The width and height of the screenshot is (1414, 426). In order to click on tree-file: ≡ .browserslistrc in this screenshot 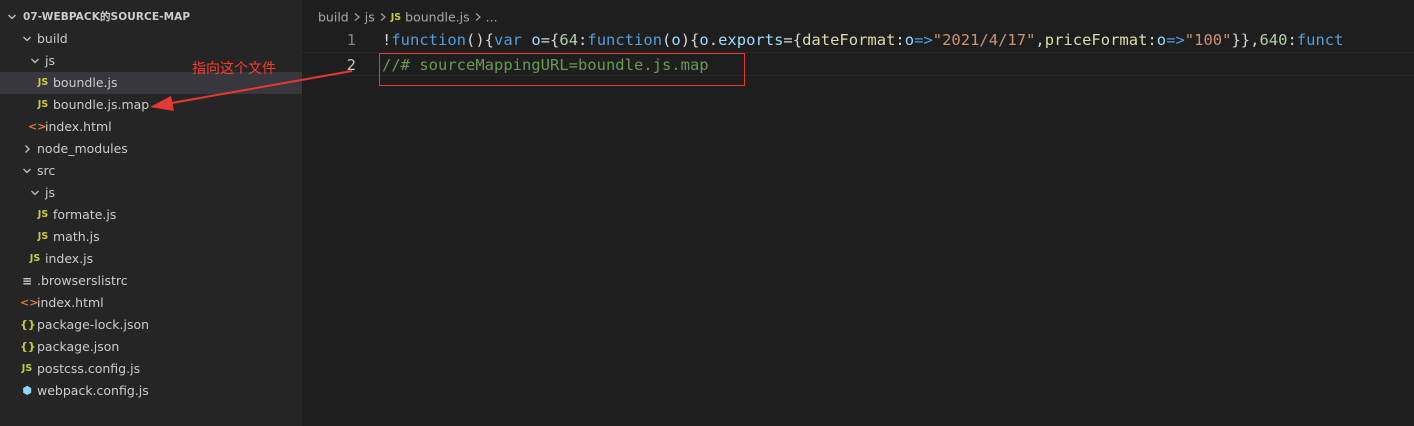, I will do `click(151, 281)`.